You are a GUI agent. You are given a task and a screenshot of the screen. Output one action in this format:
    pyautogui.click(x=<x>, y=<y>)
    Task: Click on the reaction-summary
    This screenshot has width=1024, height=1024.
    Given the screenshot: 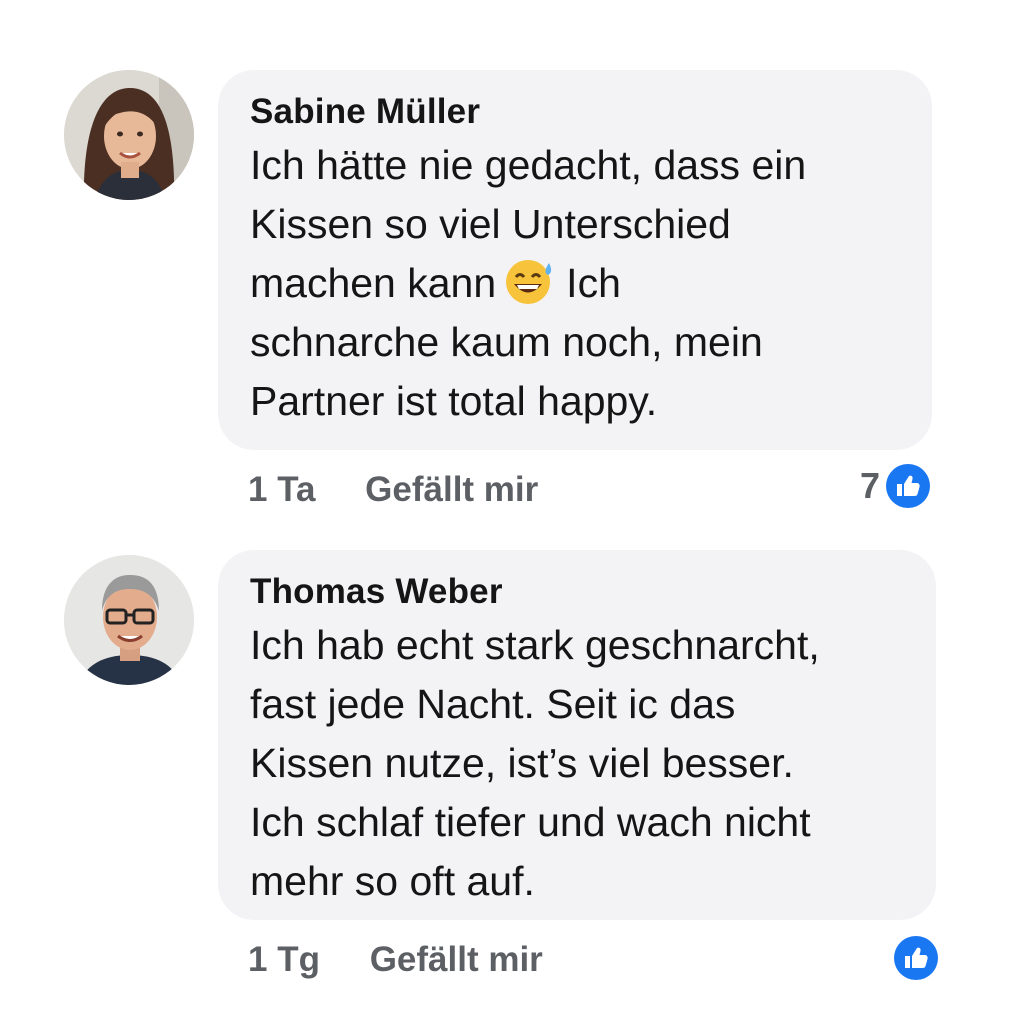 What is the action you would take?
    pyautogui.click(x=916, y=958)
    